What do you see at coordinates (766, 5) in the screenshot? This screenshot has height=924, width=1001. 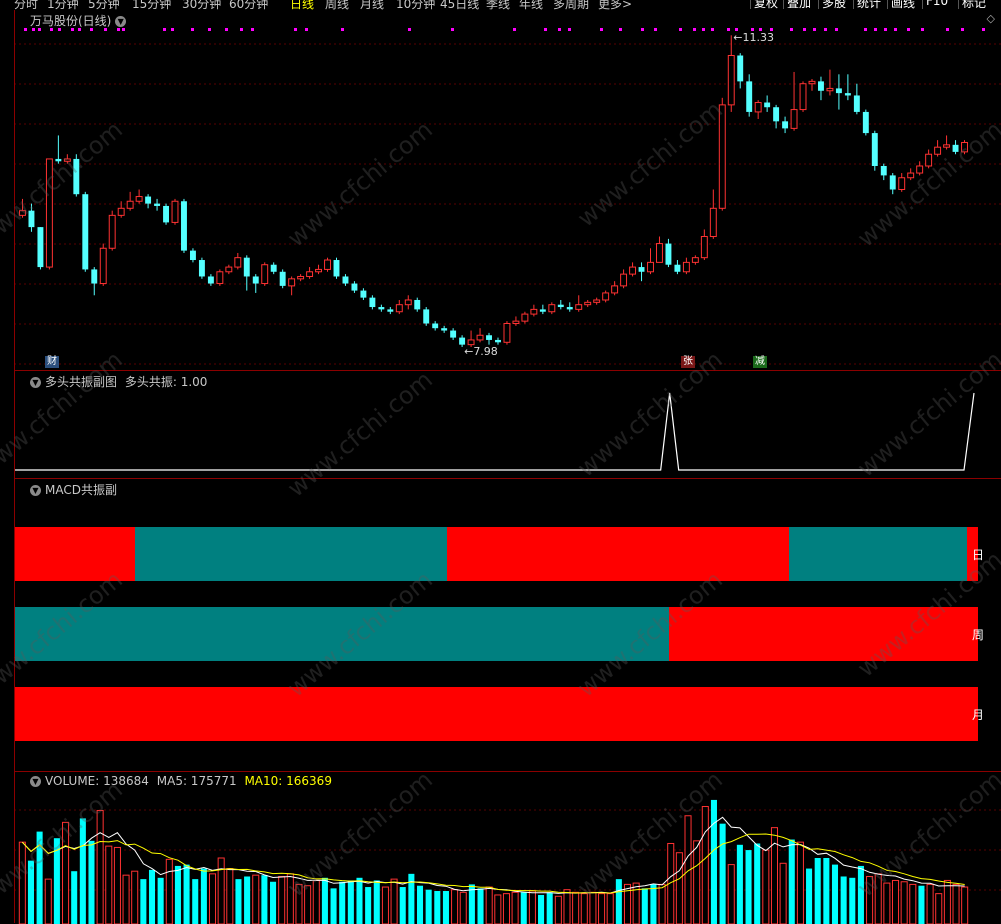 I see `toolbar-button-0: 复权` at bounding box center [766, 5].